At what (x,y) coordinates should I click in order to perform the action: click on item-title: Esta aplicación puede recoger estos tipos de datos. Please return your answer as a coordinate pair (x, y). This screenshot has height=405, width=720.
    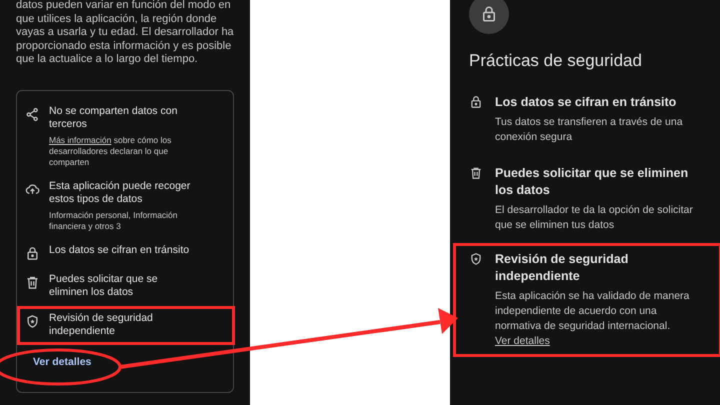
    Looking at the image, I should click on (120, 193).